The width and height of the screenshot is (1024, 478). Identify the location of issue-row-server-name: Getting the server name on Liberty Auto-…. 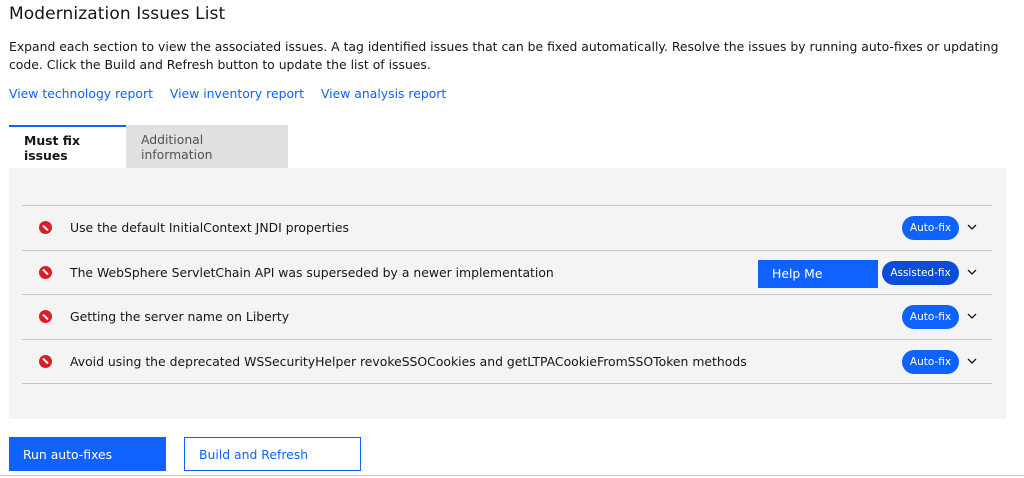
(507, 317).